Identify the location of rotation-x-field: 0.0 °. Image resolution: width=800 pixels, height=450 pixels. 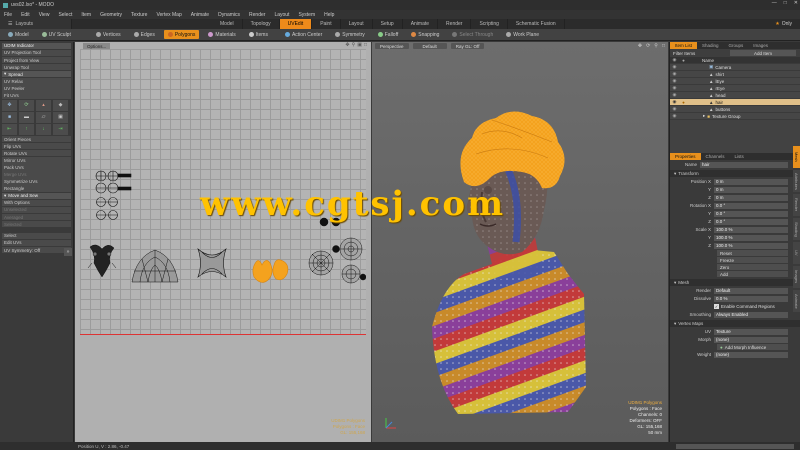
(751, 205).